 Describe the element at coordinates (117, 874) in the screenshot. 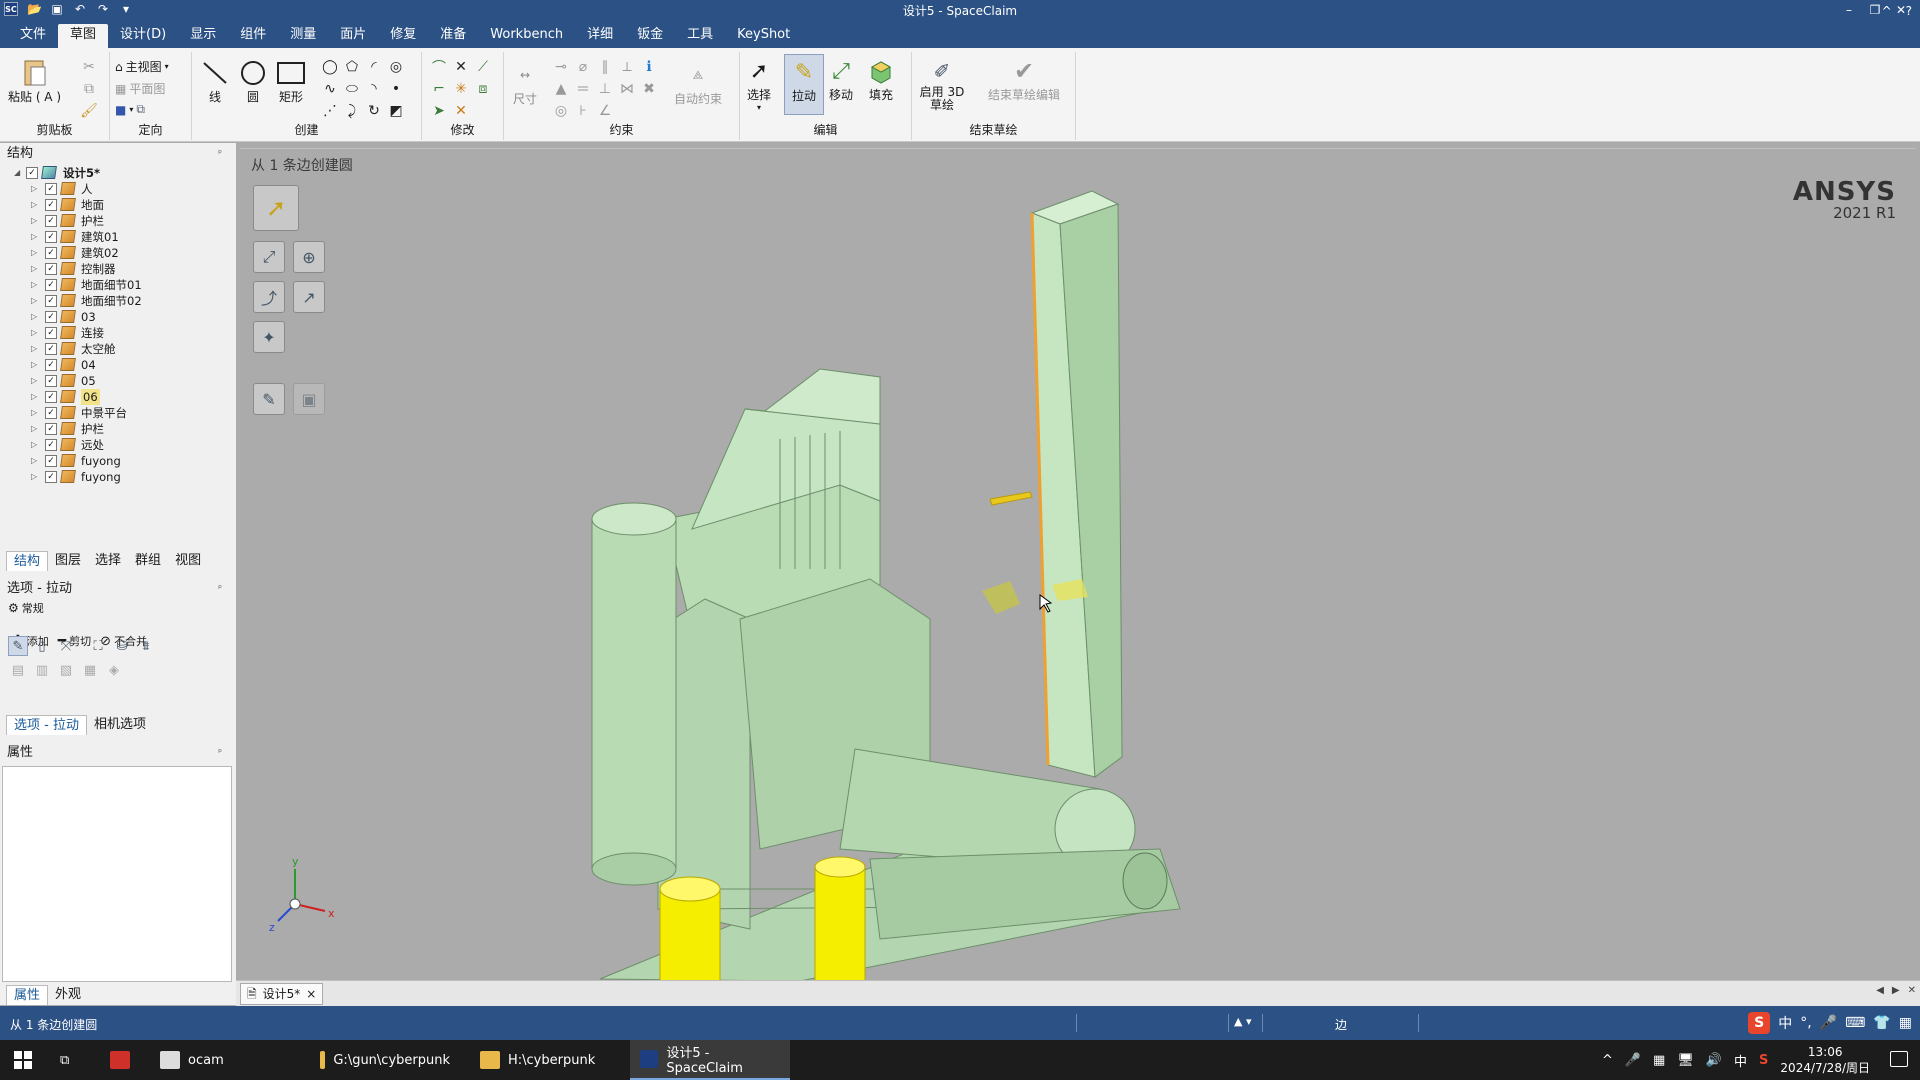

I see `properties-grid` at that location.